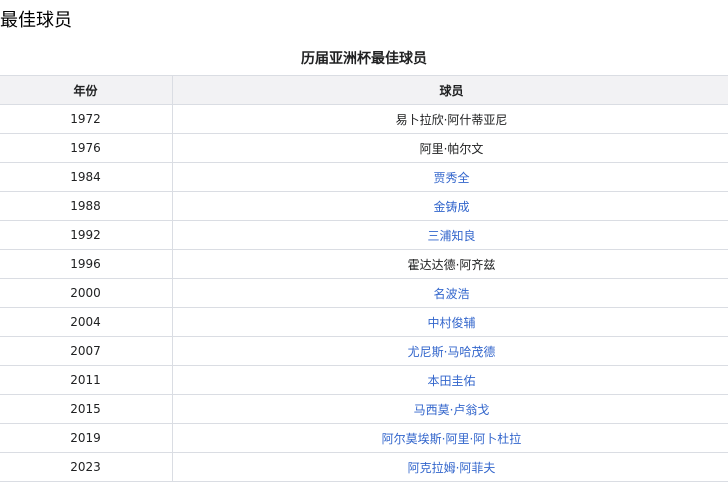  I want to click on player-cell: 三浦知良, so click(450, 235).